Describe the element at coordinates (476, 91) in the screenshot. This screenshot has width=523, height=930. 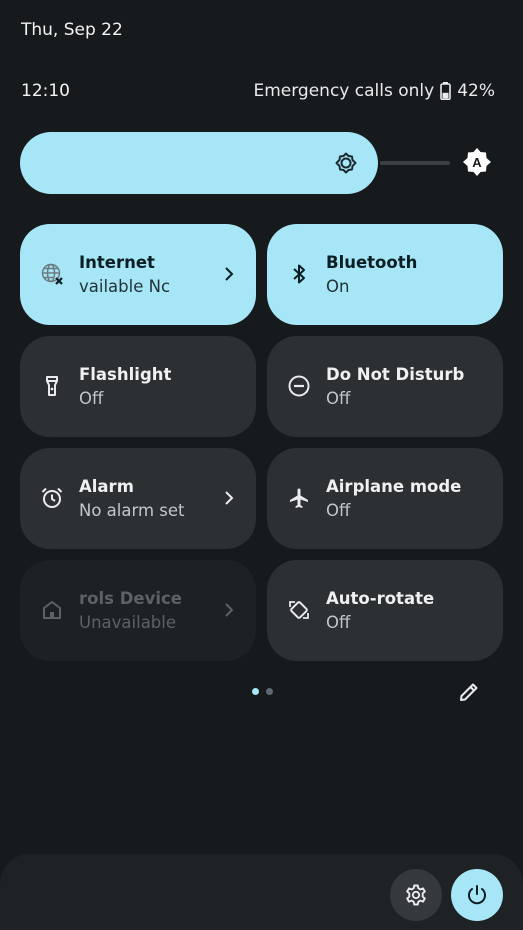
I see `battery-percent: 42%` at that location.